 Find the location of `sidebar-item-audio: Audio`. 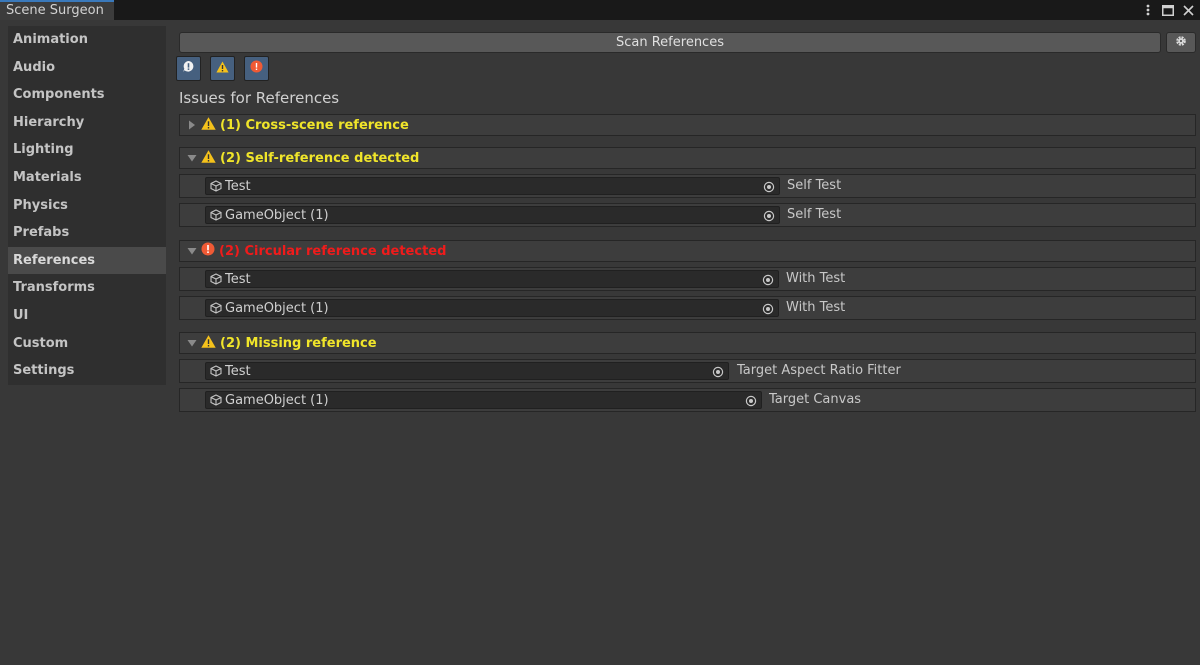

sidebar-item-audio: Audio is located at coordinates (87, 68).